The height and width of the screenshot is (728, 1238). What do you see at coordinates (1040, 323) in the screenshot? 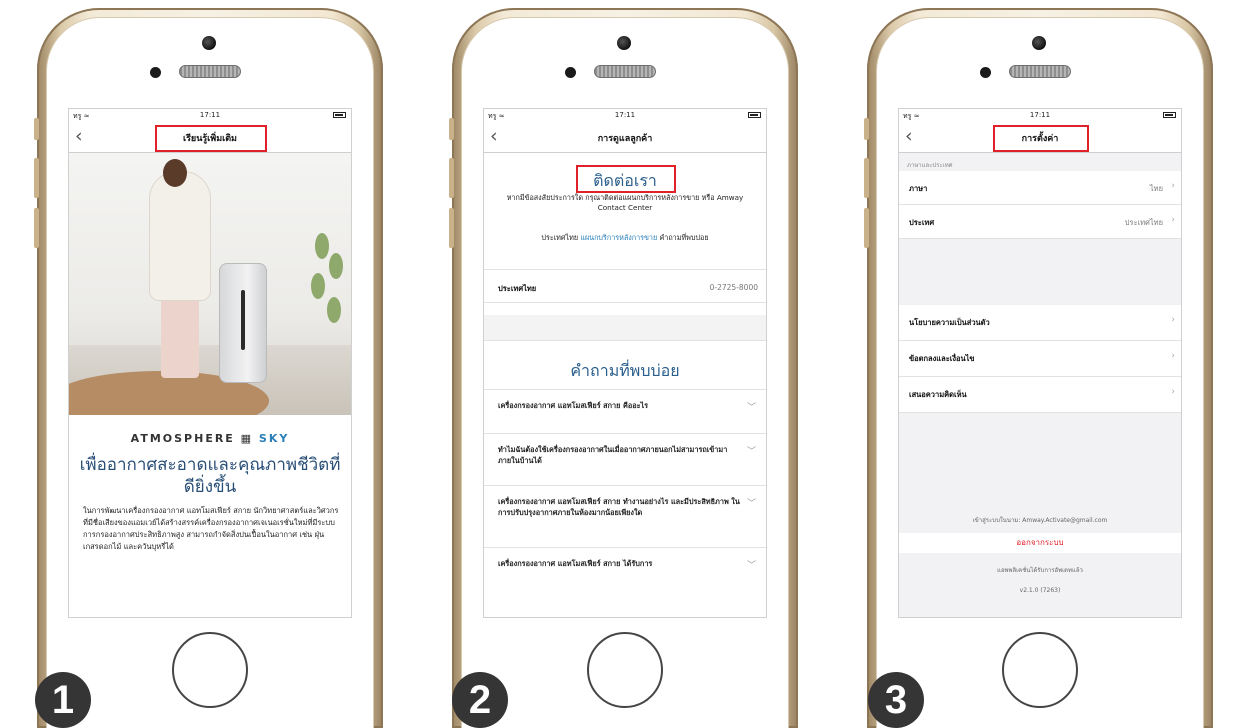
I see `settings-row-privacy: นโยบายความเป็นส่วนตัว ›` at bounding box center [1040, 323].